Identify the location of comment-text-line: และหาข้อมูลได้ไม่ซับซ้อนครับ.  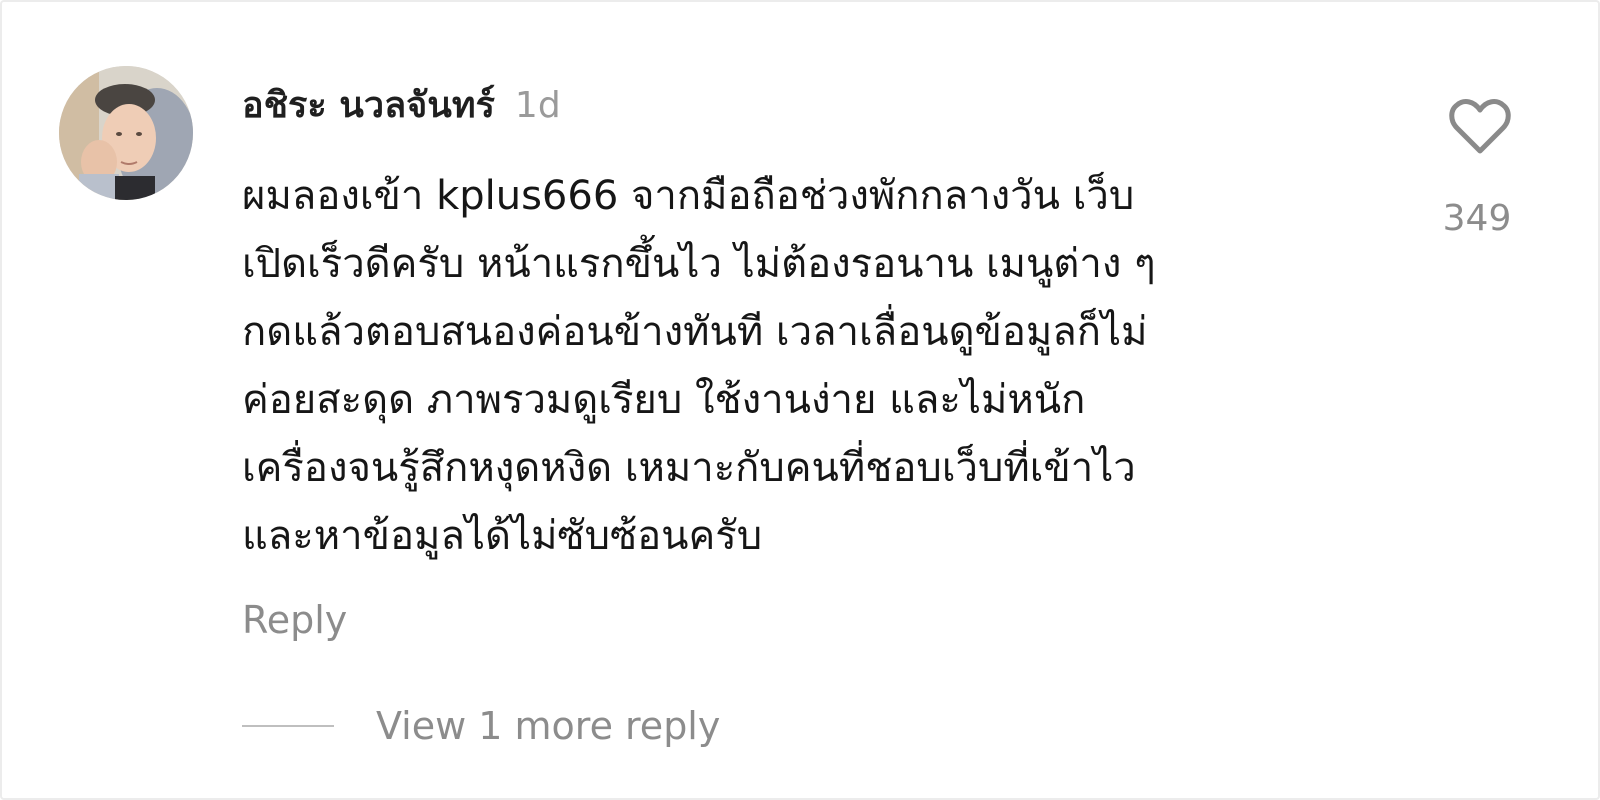
(502, 536).